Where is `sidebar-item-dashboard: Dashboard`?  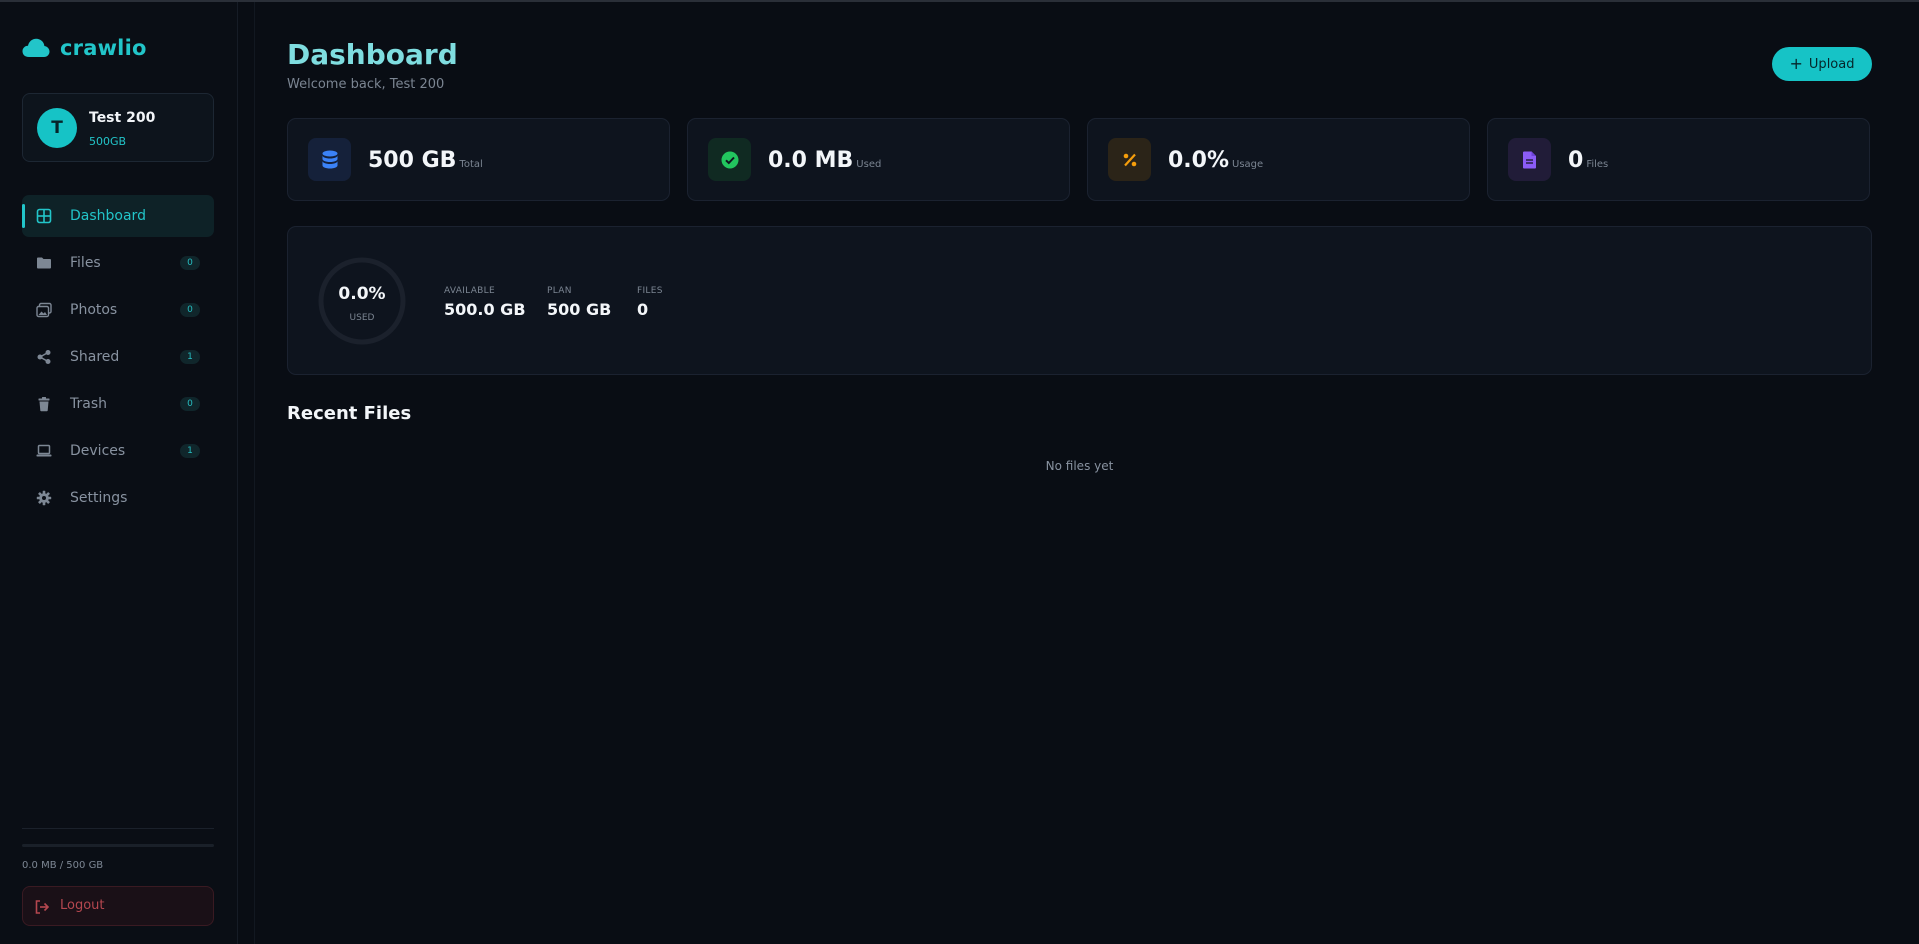
sidebar-item-dashboard: Dashboard is located at coordinates (118, 216).